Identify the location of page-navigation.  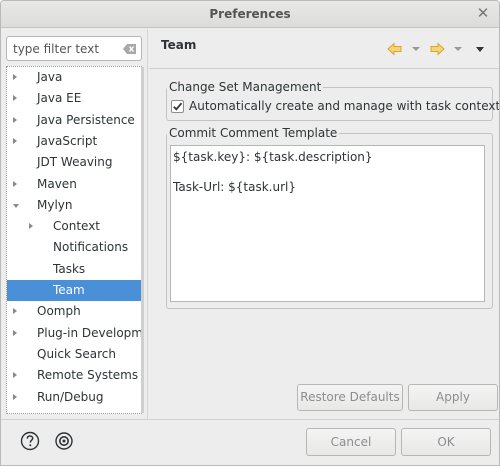
(435, 49).